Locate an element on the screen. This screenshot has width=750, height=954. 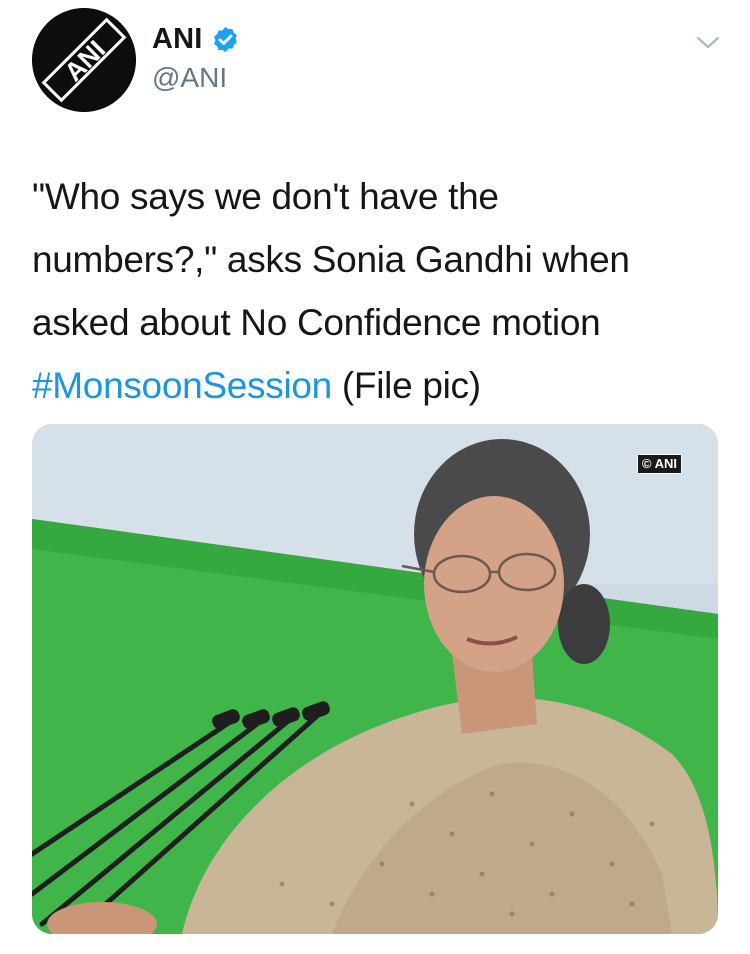
ani-logo-icon: ANI is located at coordinates (84, 60).